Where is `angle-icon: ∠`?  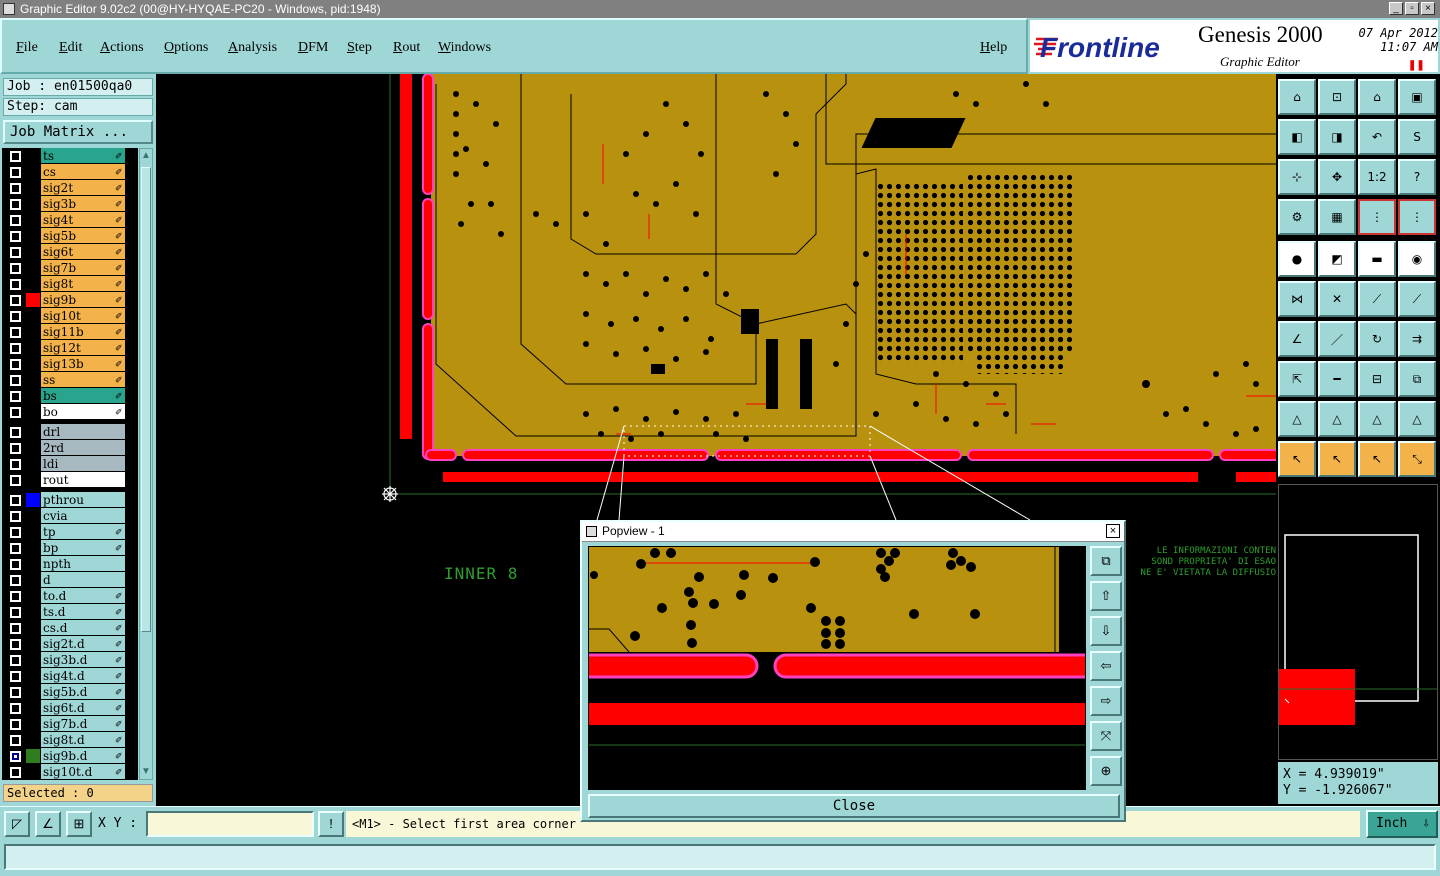 angle-icon: ∠ is located at coordinates (48, 824).